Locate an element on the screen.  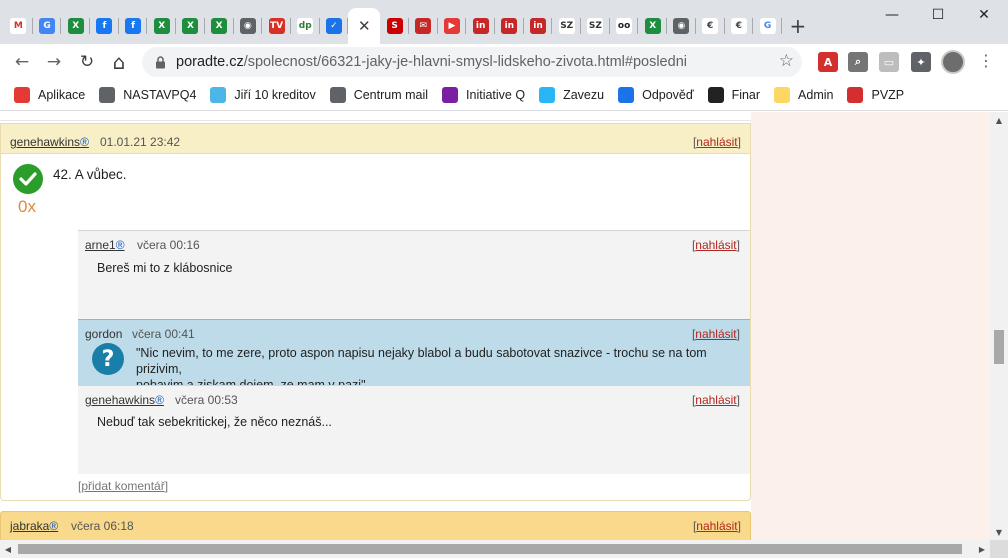
bookmark-label: Centrum mail is located at coordinates (391, 95).